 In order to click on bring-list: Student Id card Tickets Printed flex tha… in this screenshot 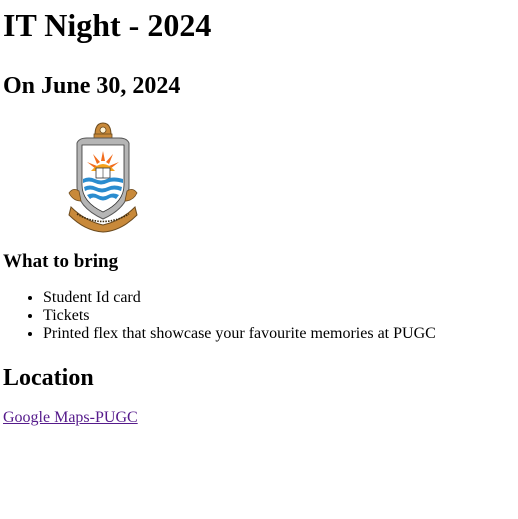, I will do `click(259, 316)`.